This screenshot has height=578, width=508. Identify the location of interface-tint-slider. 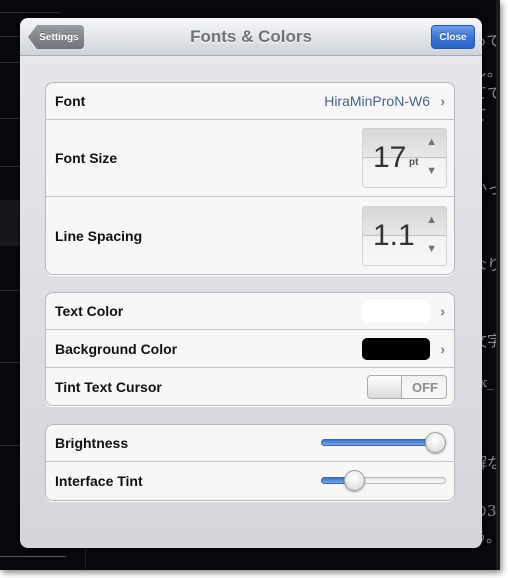
(383, 481).